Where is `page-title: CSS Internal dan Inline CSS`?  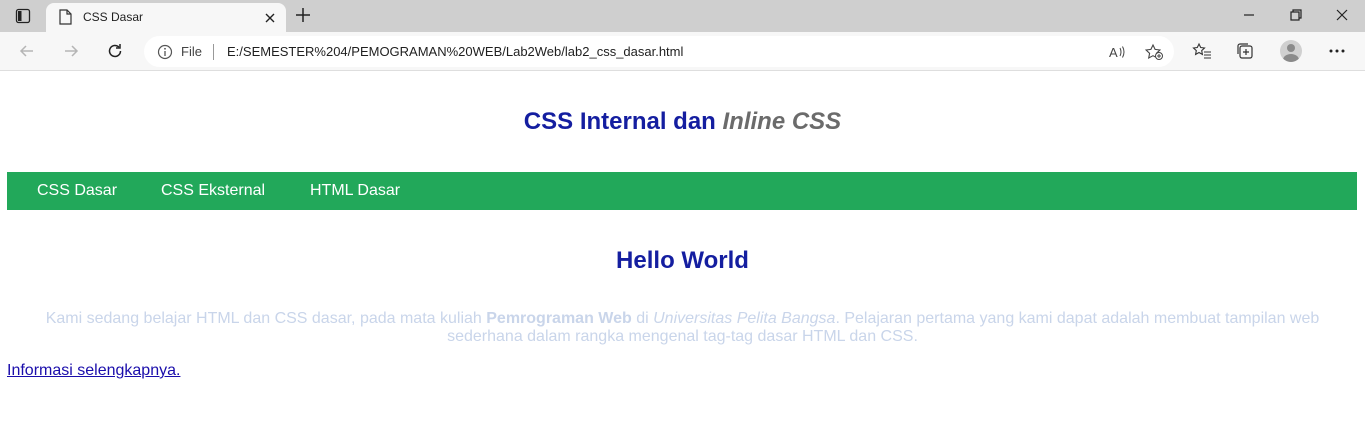
page-title: CSS Internal dan Inline CSS is located at coordinates (682, 122).